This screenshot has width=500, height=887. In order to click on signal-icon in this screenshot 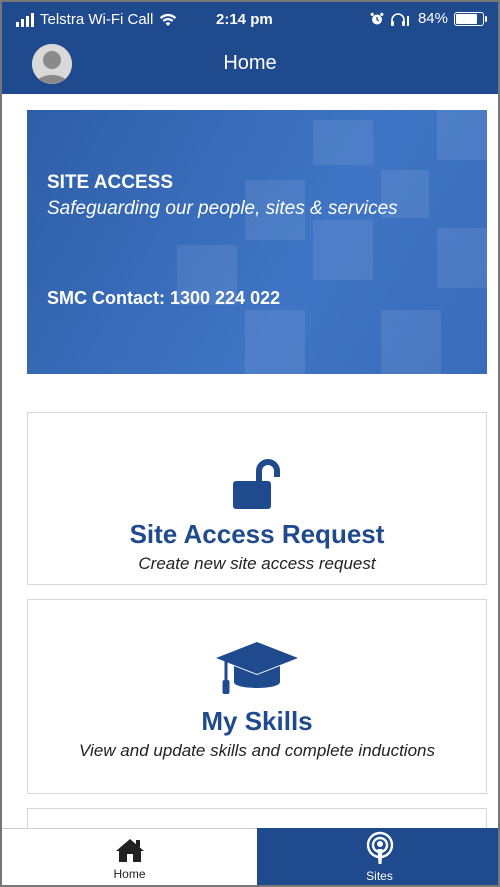, I will do `click(25, 19)`.